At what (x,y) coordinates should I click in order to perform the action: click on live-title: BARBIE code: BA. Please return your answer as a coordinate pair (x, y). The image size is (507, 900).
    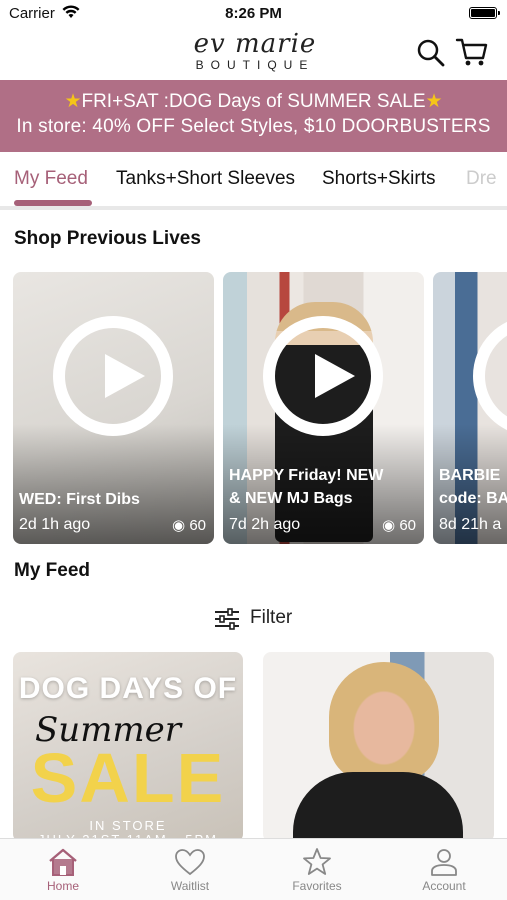
    Looking at the image, I should click on (473, 487).